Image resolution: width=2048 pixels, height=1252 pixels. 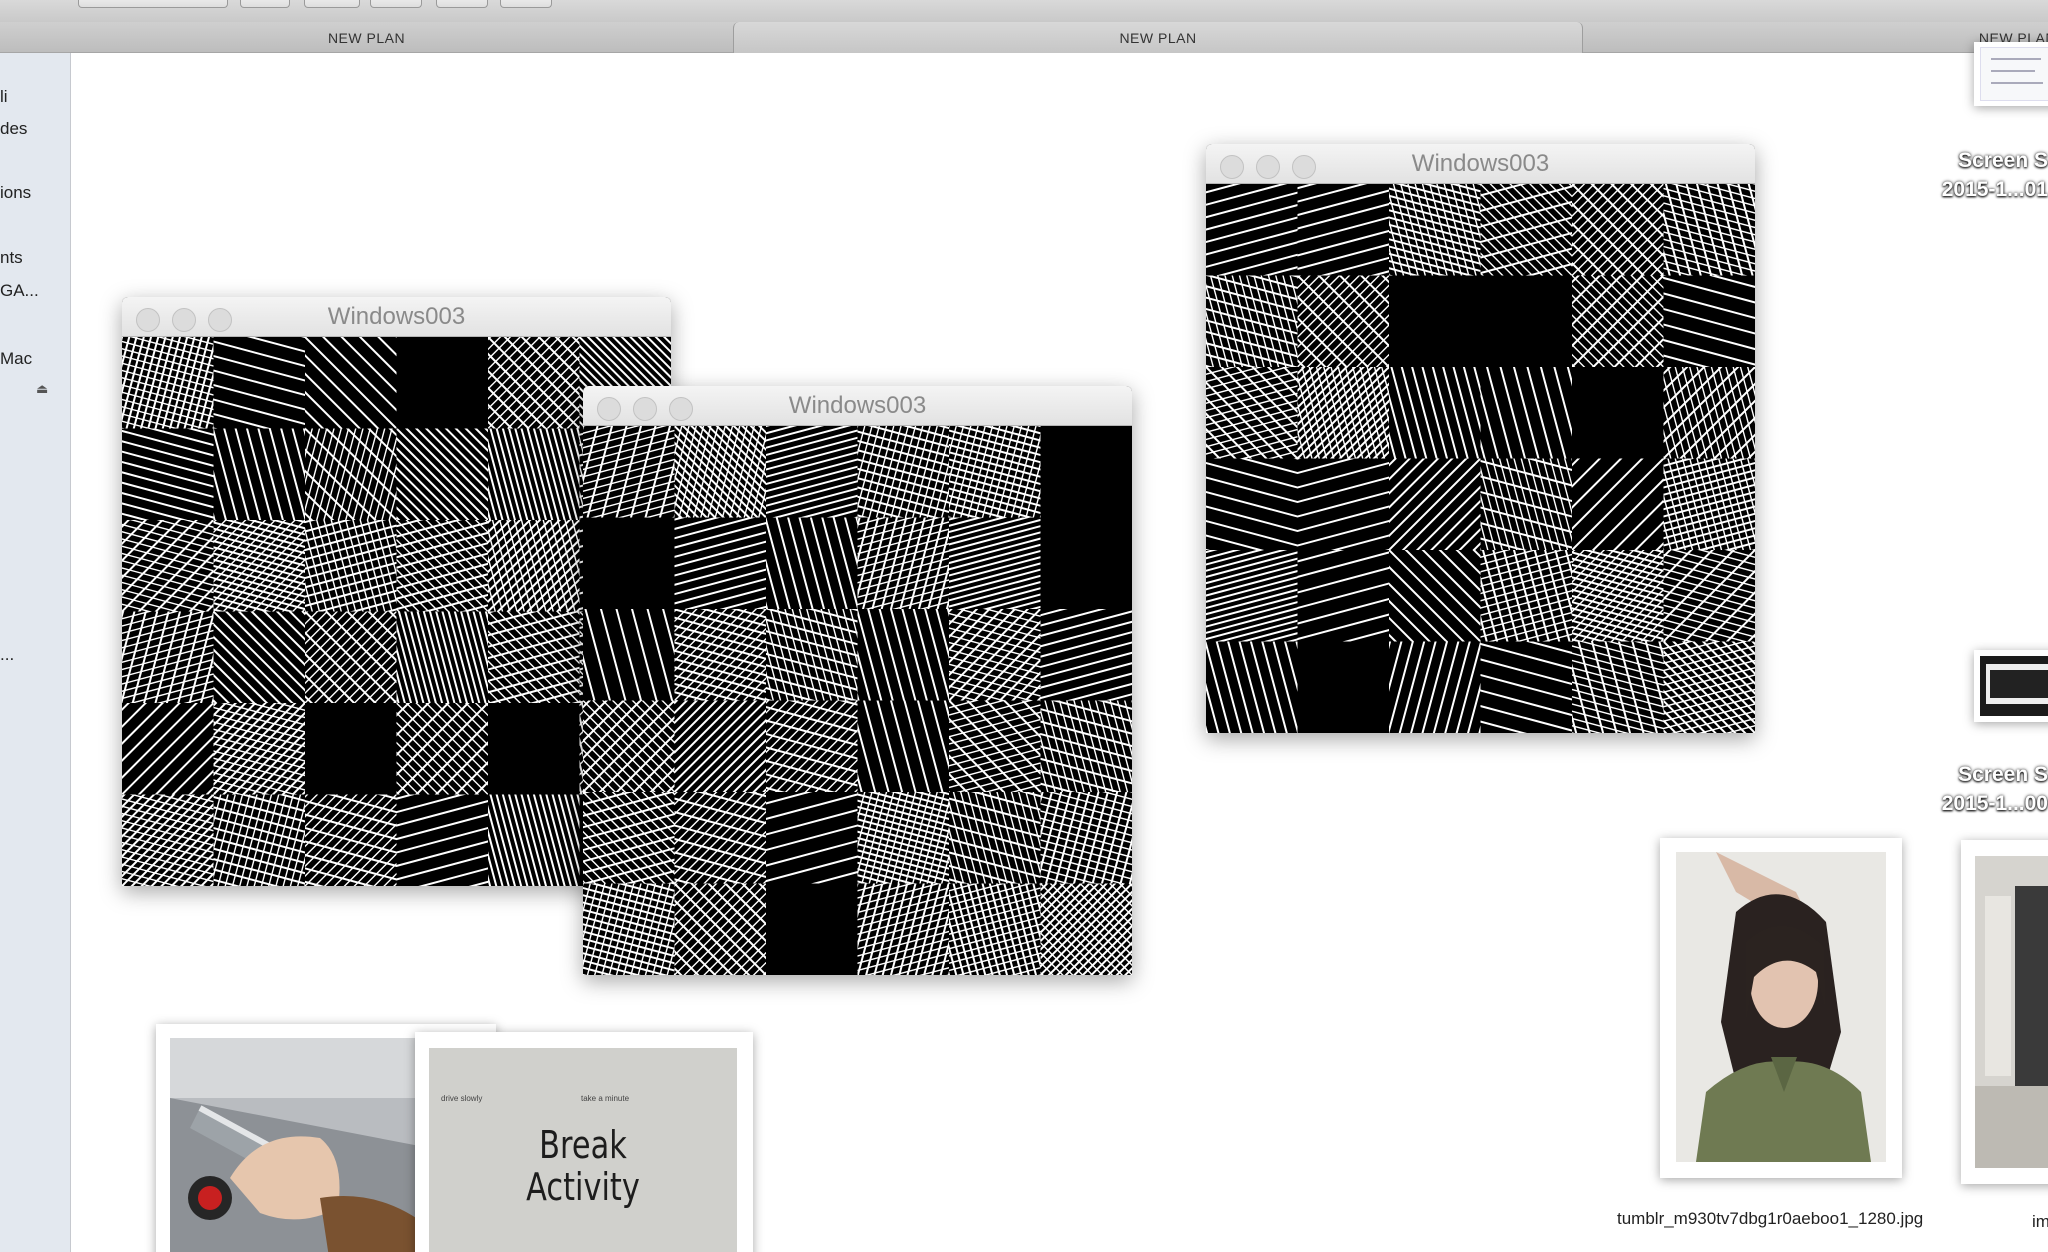 I want to click on photo-thumbnail-partial, so click(x=2004, y=1012).